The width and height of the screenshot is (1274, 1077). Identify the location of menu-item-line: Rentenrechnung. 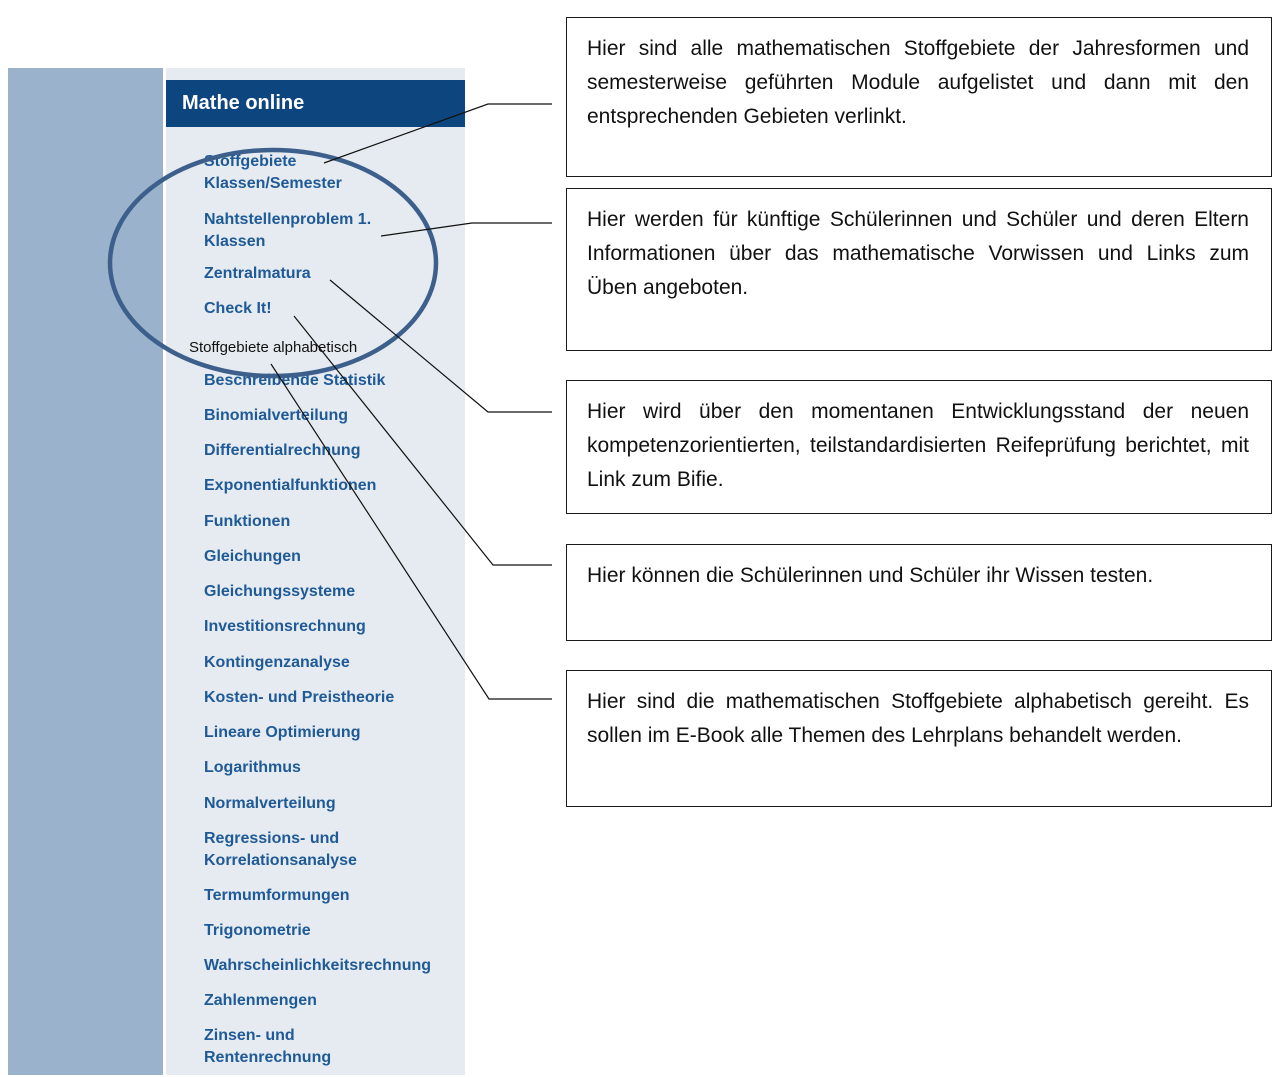
(268, 1057).